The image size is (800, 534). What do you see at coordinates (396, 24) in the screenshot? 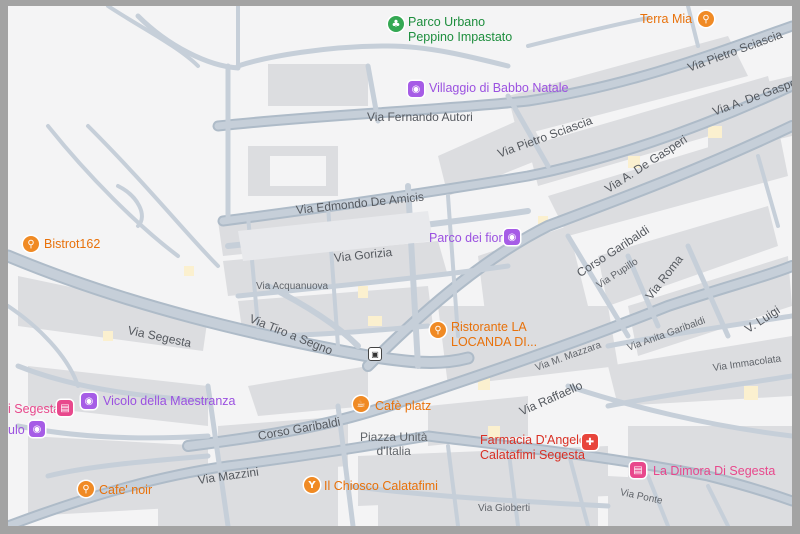
I see `park-icon: ♣` at bounding box center [396, 24].